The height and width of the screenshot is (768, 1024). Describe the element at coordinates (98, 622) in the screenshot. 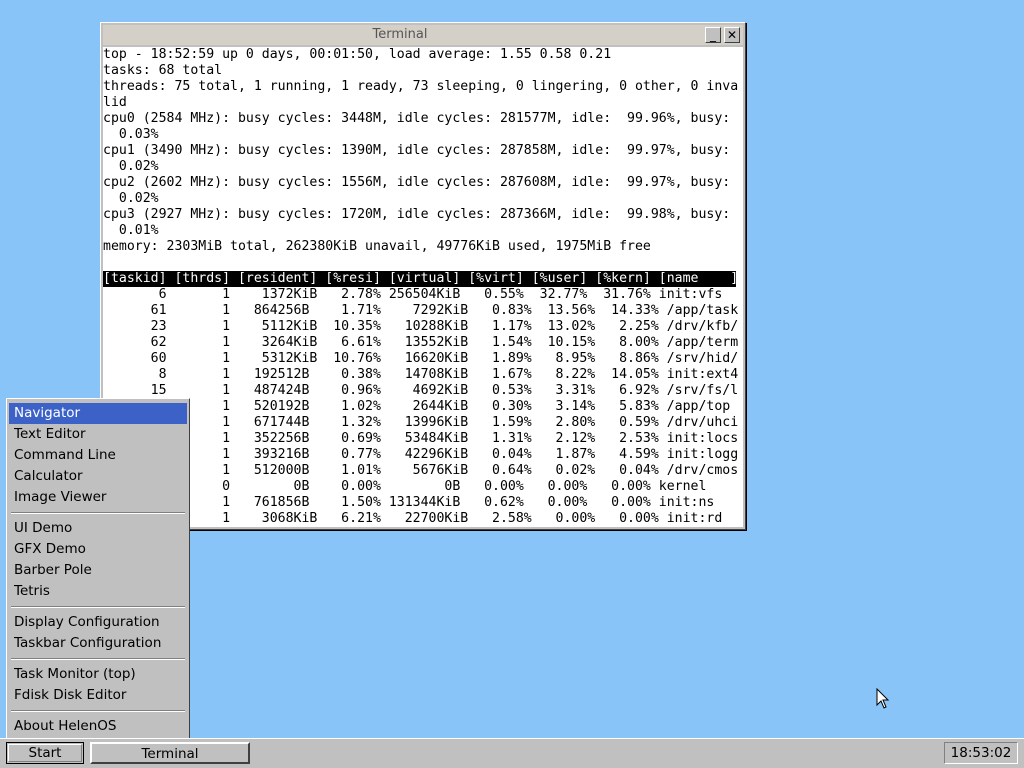

I see `menu-item-display-configuration: Display Configuration` at that location.